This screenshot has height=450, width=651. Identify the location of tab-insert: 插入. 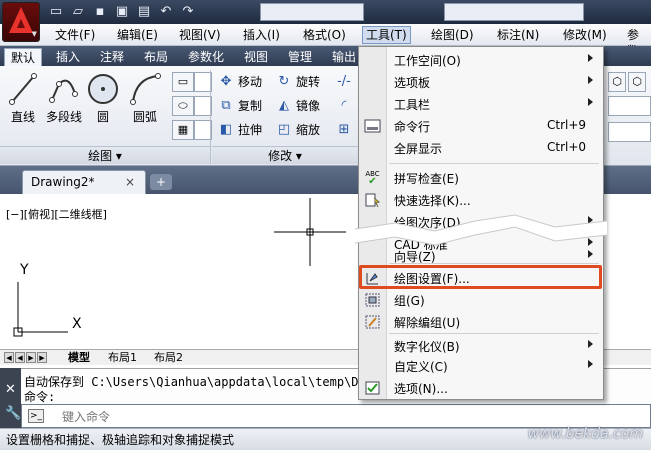
(68, 57).